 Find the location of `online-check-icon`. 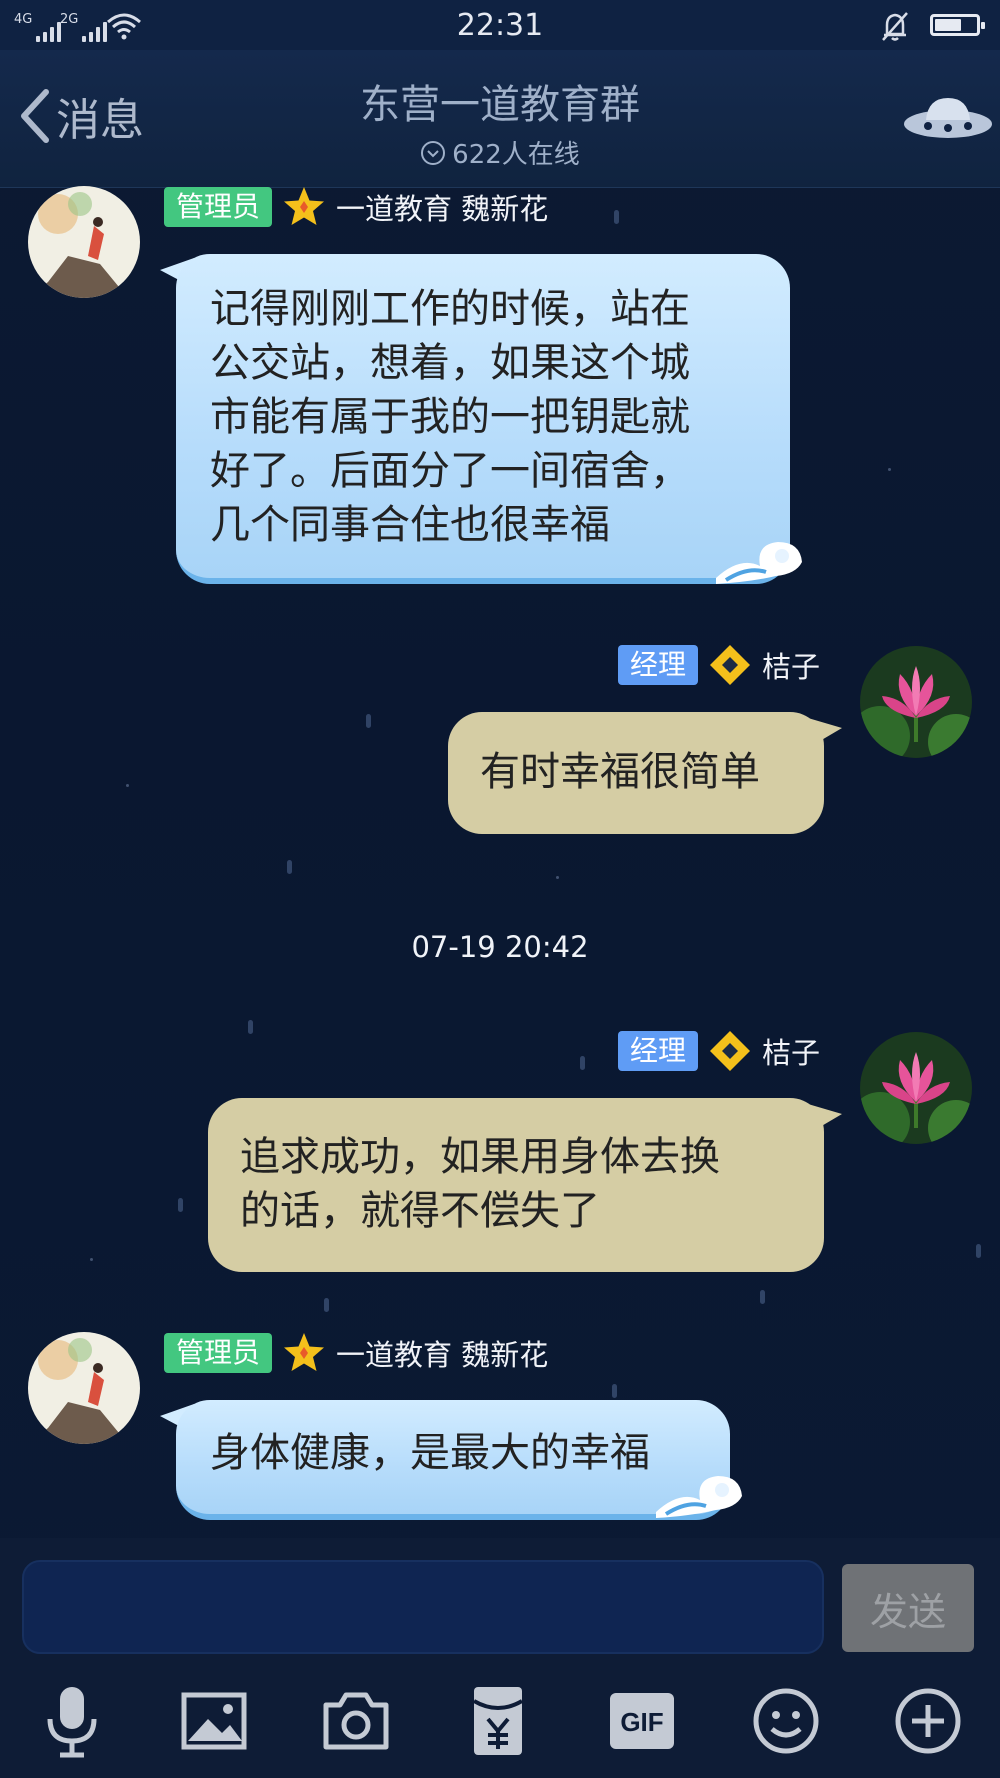

online-check-icon is located at coordinates (433, 152).